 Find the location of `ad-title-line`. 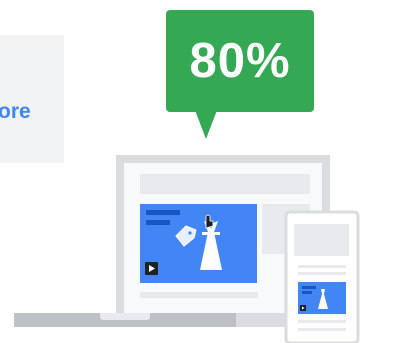

ad-title-line is located at coordinates (163, 212).